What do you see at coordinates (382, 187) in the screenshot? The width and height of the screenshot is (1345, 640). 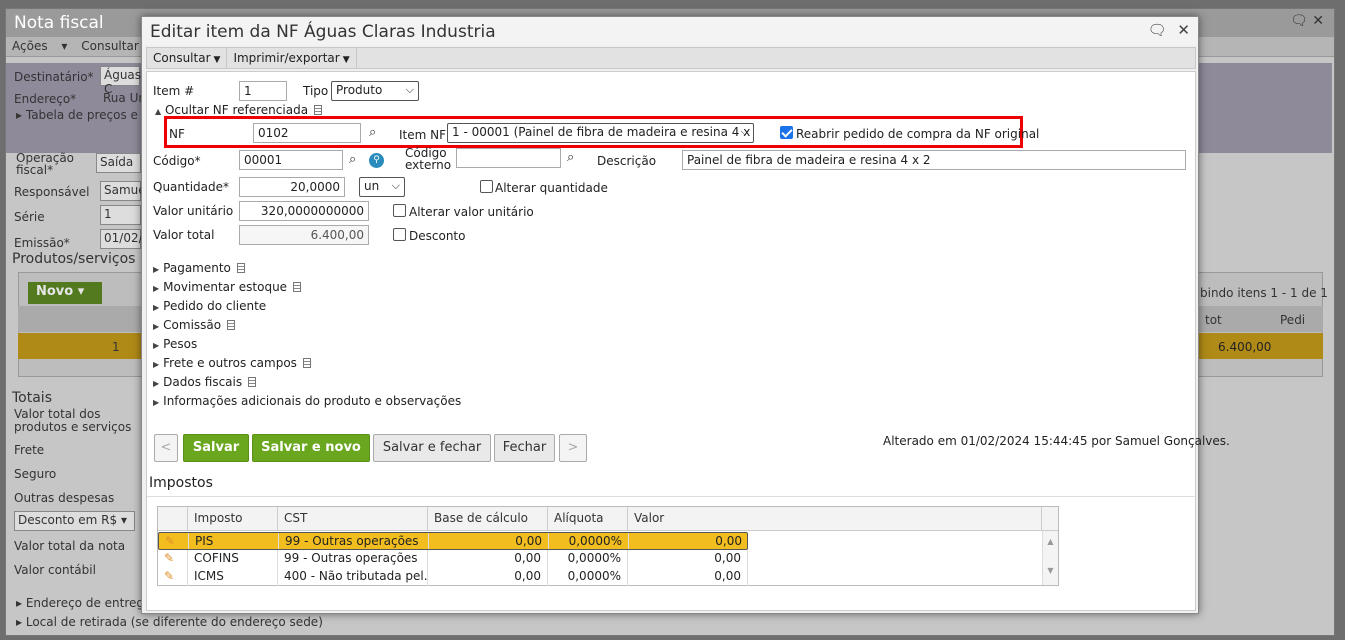 I see `unidade-select: un ⌵` at bounding box center [382, 187].